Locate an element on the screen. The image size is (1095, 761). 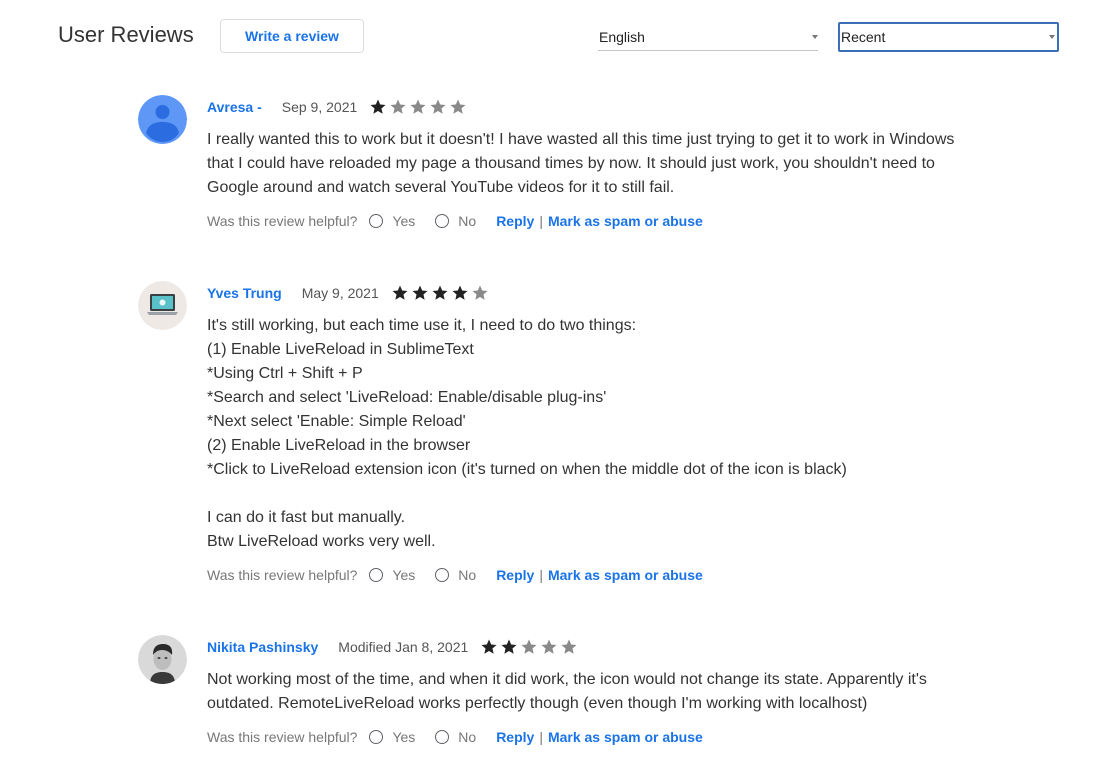
laptop-avatar-icon is located at coordinates (162, 305).